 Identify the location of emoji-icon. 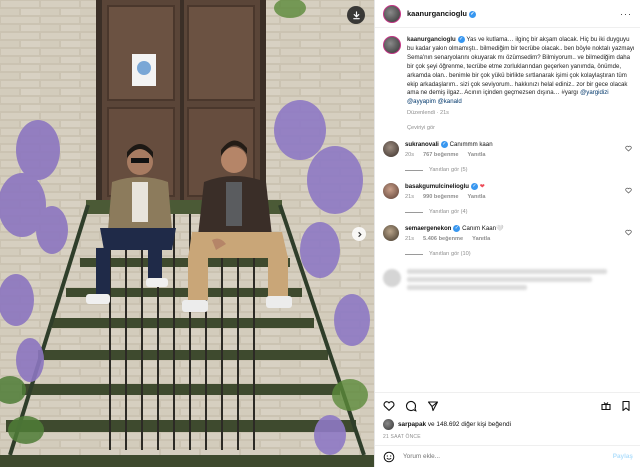
(389, 457).